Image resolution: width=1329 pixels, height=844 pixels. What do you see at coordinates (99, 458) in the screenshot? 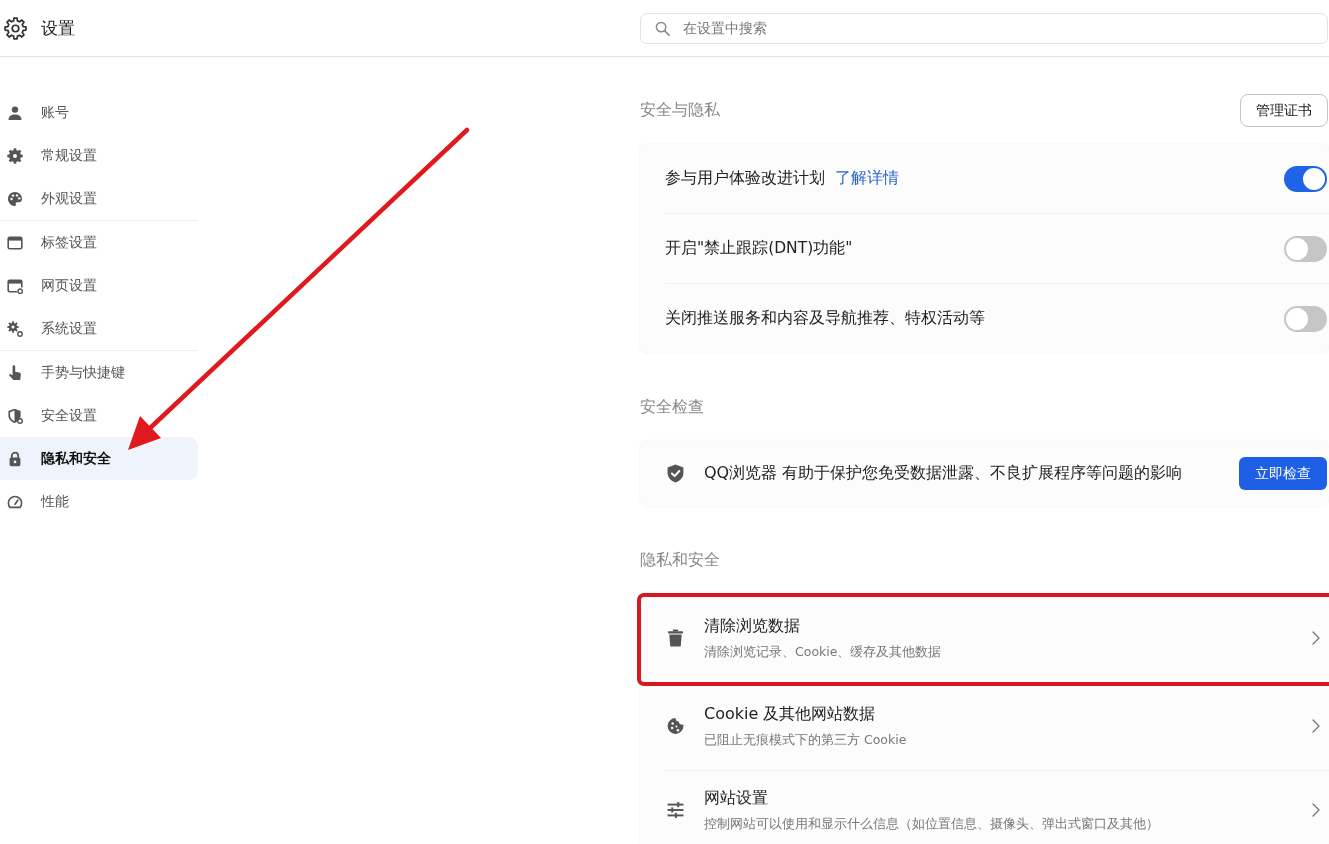
I see `sidebar-item: 隐私和安全` at bounding box center [99, 458].